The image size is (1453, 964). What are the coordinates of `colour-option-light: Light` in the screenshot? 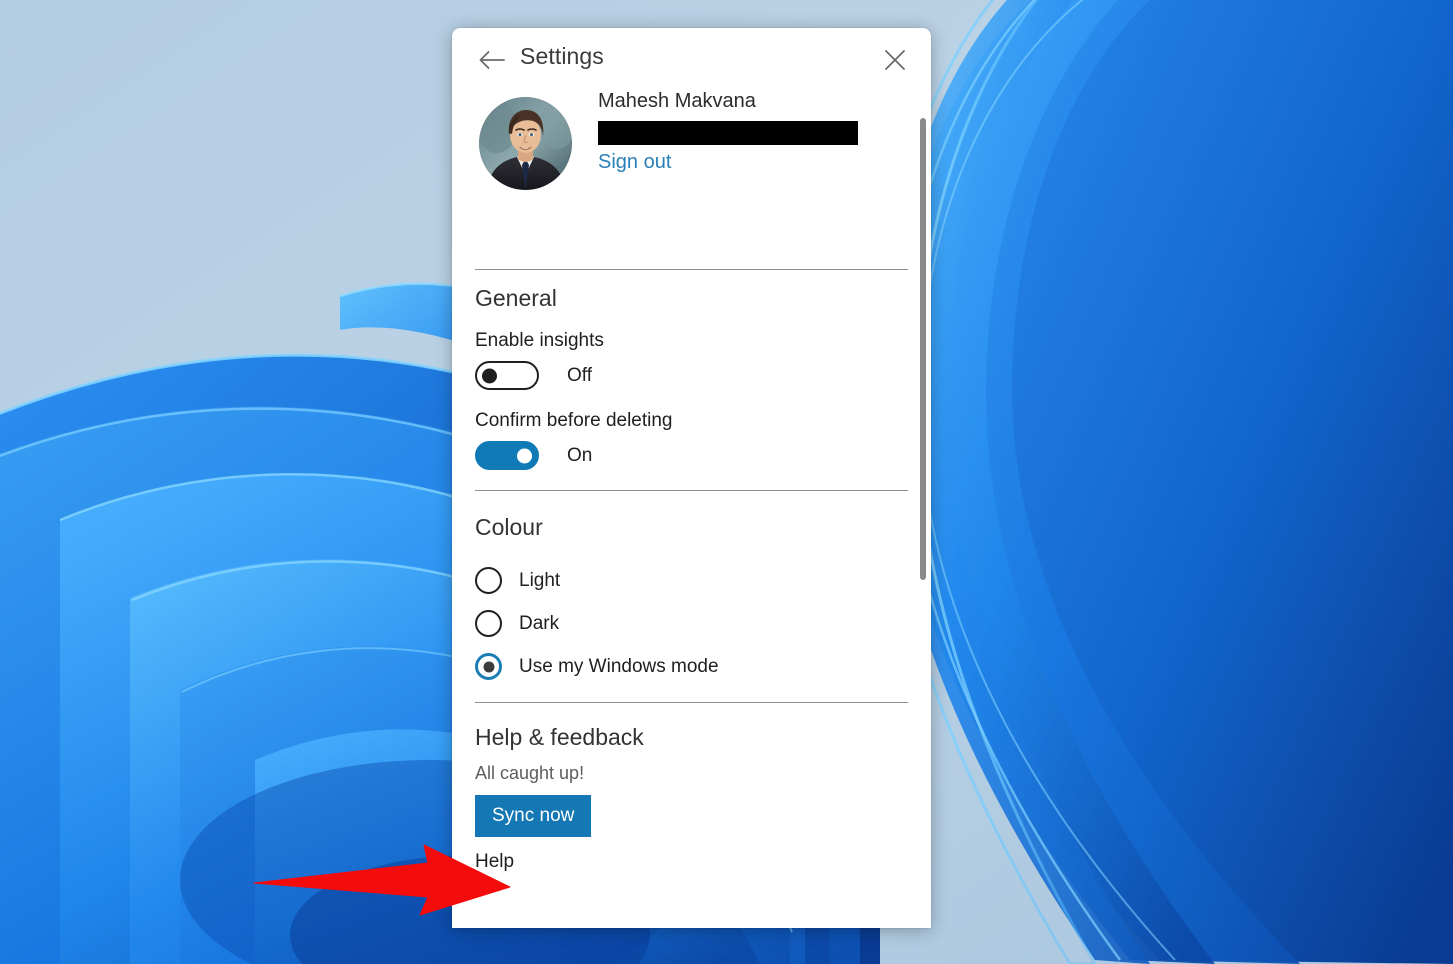 It's located at (691, 580).